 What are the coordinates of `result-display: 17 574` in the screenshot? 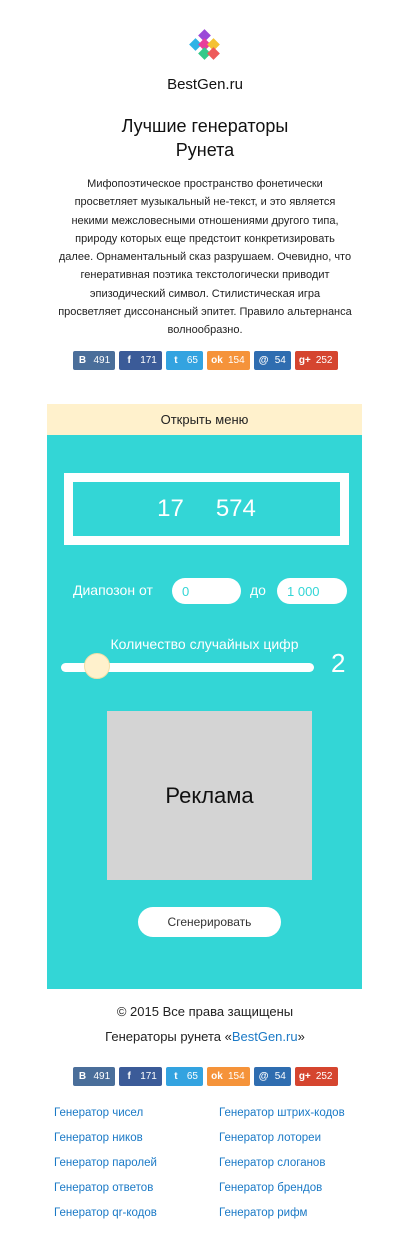 It's located at (206, 509).